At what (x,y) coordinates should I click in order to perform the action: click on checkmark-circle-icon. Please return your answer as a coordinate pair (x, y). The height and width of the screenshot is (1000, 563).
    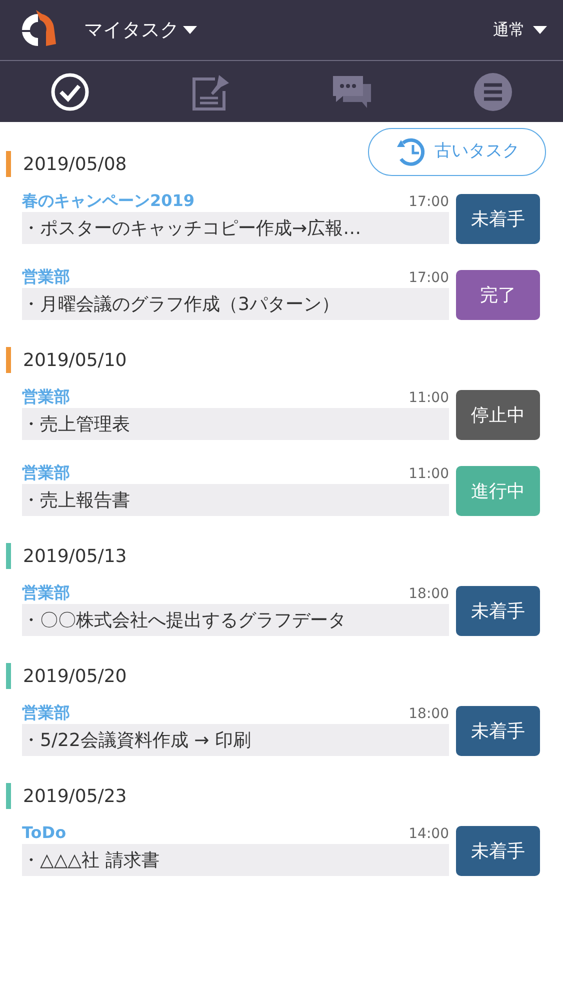
    Looking at the image, I should click on (70, 92).